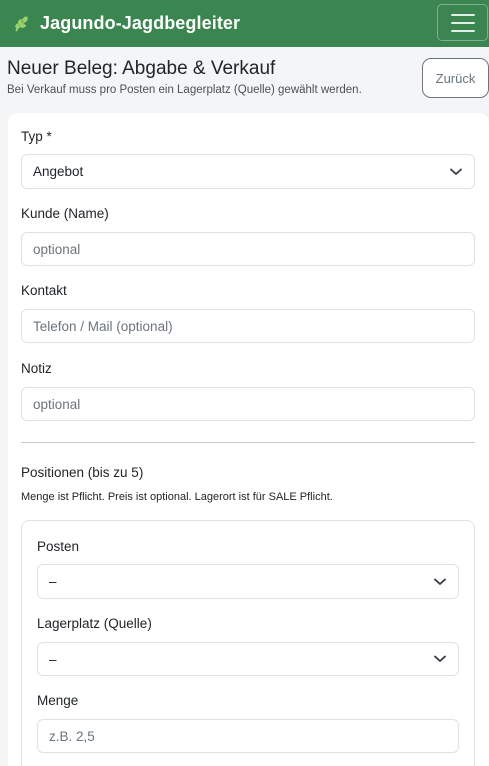  What do you see at coordinates (462, 14) in the screenshot?
I see `hamburger-menu-icon` at bounding box center [462, 14].